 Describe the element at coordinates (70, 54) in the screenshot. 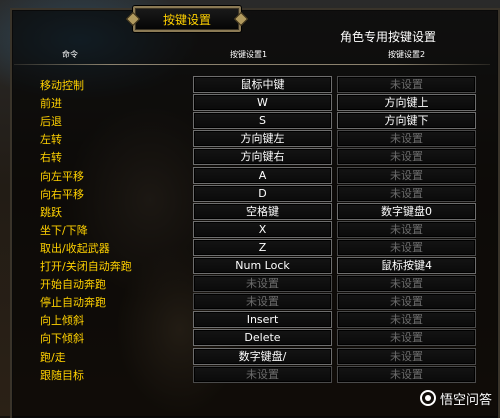

I see `column-header-command: 命令` at that location.